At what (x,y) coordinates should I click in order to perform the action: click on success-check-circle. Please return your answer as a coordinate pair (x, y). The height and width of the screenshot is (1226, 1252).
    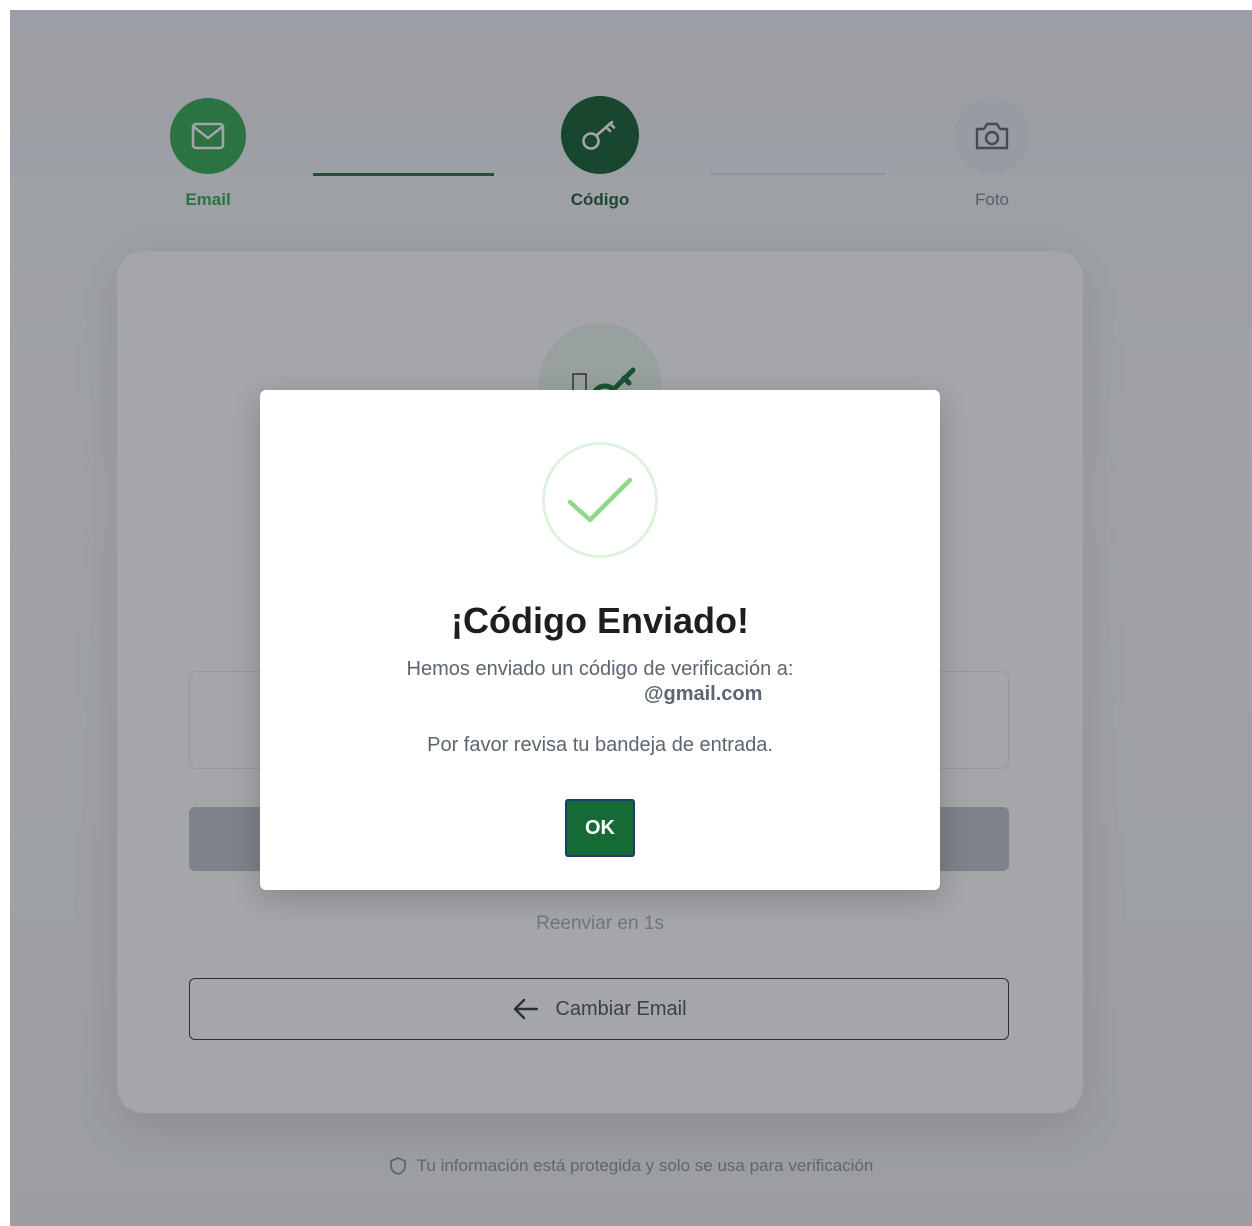
    Looking at the image, I should click on (600, 500).